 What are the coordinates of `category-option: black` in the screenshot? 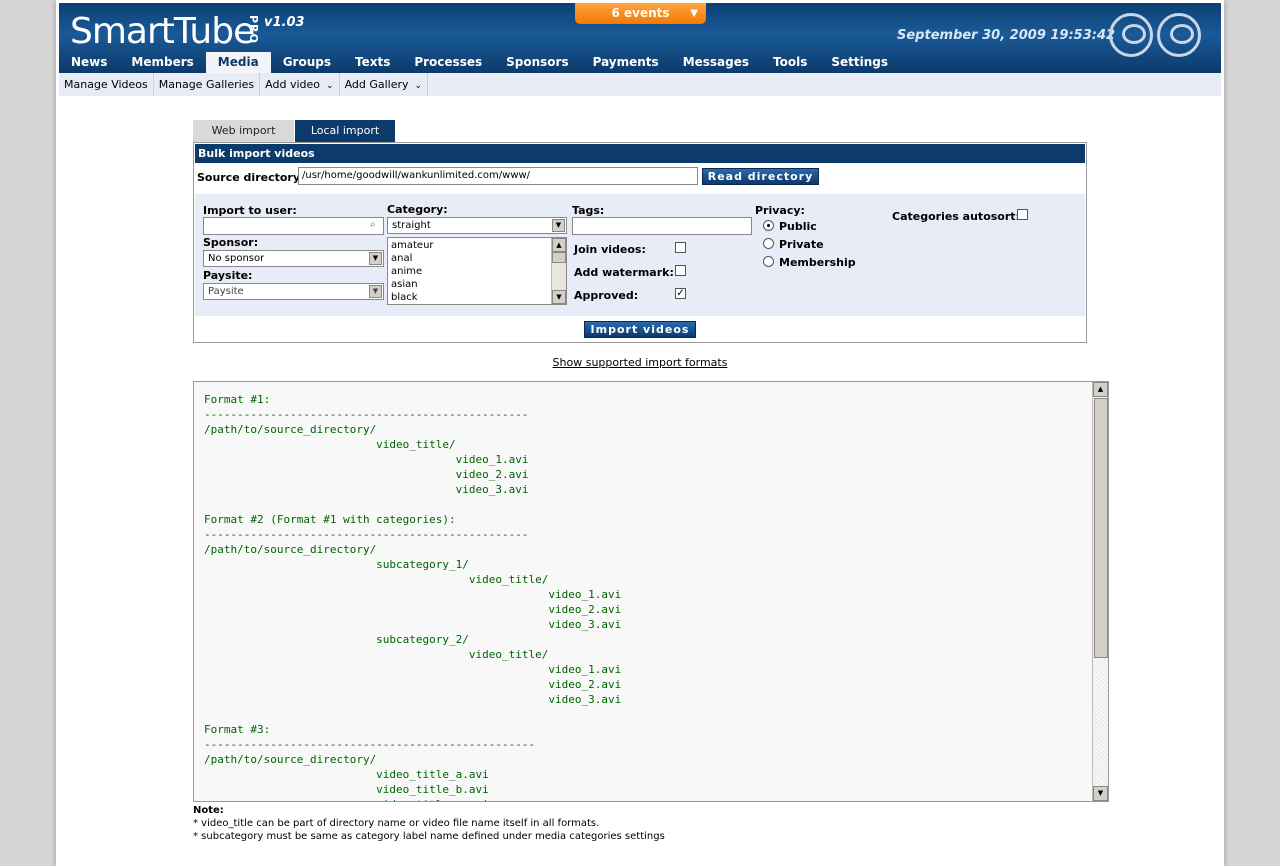 It's located at (477, 297).